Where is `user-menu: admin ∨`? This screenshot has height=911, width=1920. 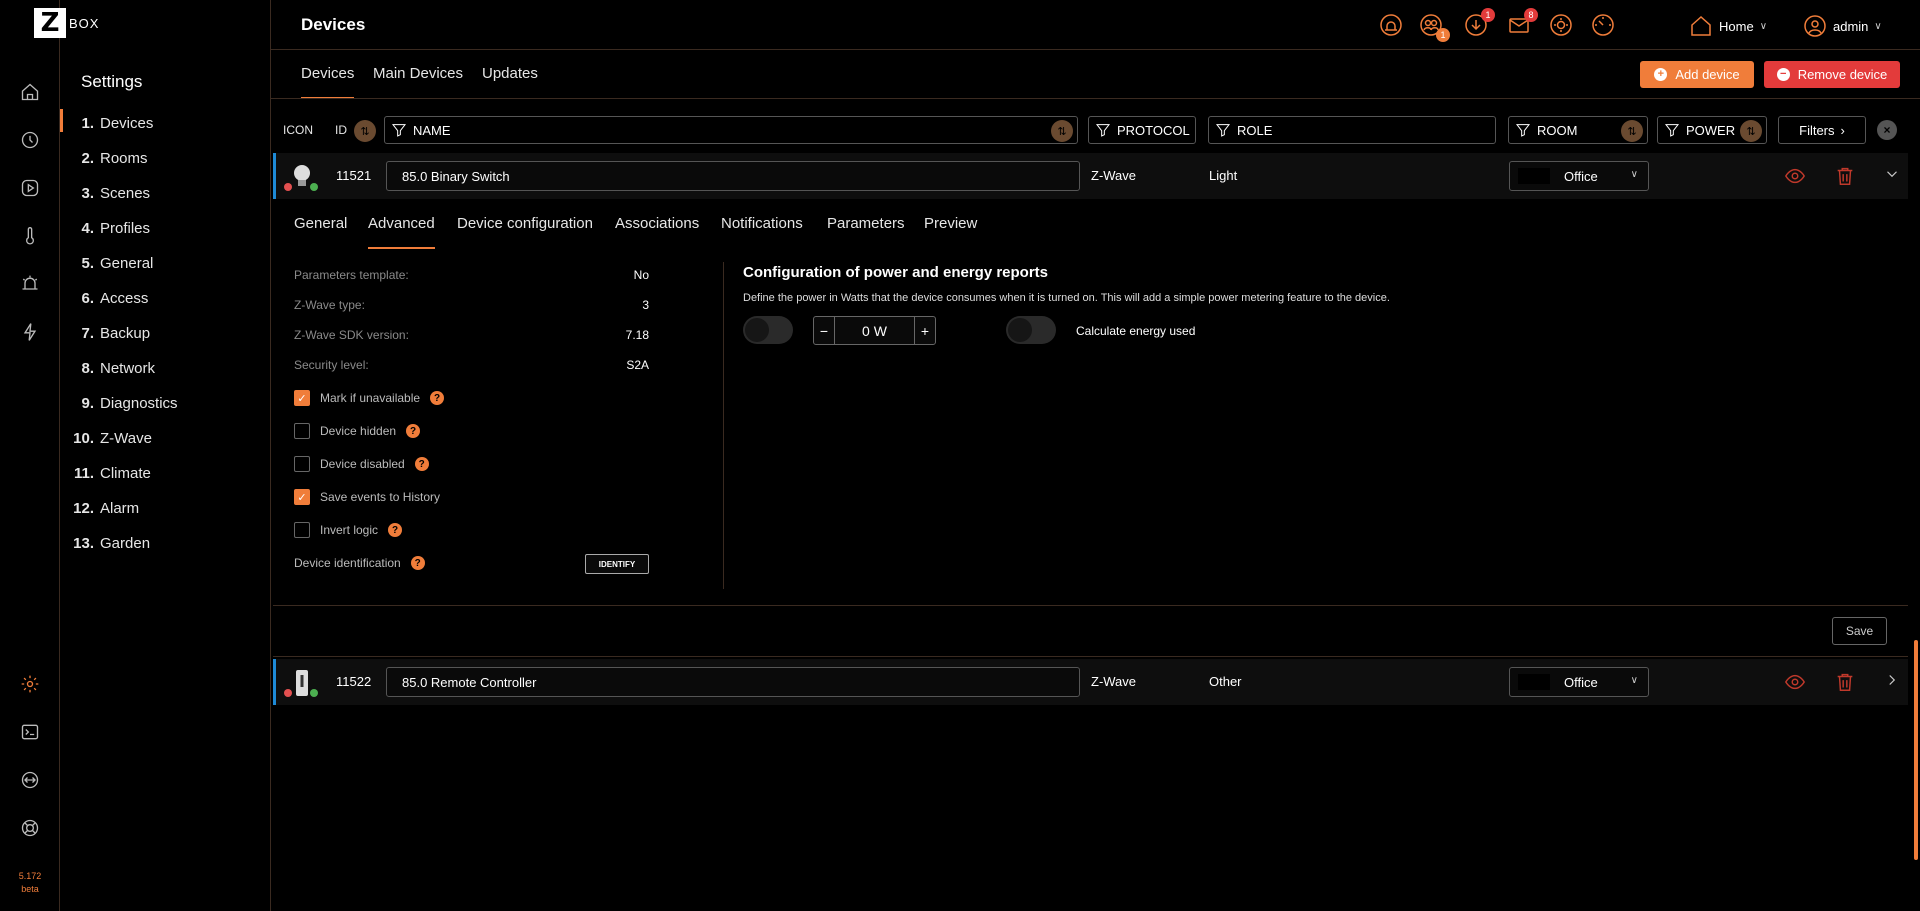
user-menu: admin ∨ is located at coordinates (1842, 26).